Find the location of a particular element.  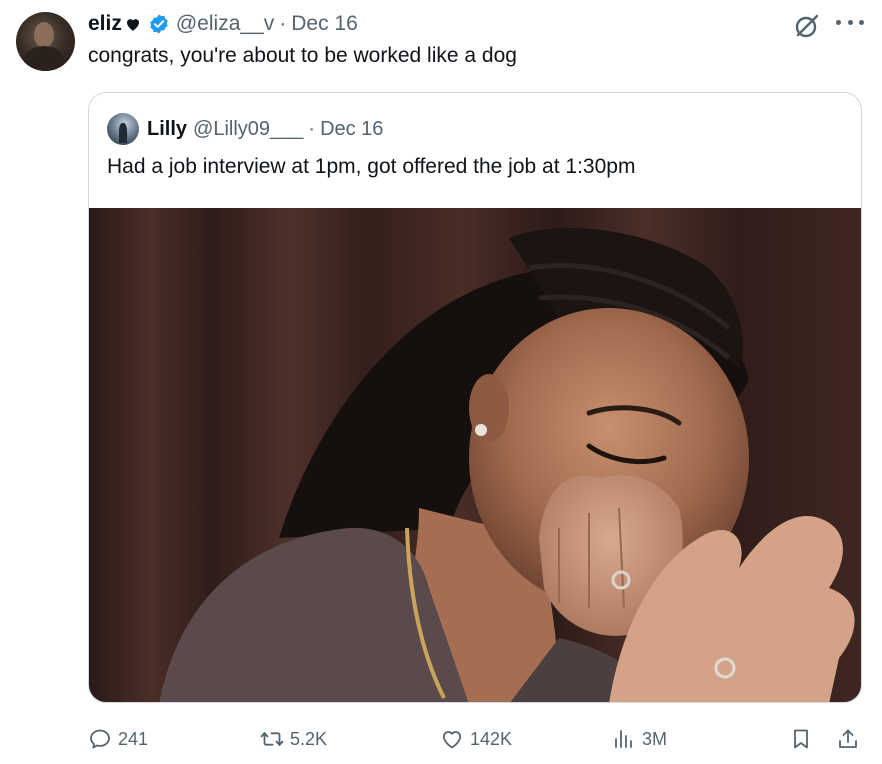

handle: @eliza__v is located at coordinates (225, 24).